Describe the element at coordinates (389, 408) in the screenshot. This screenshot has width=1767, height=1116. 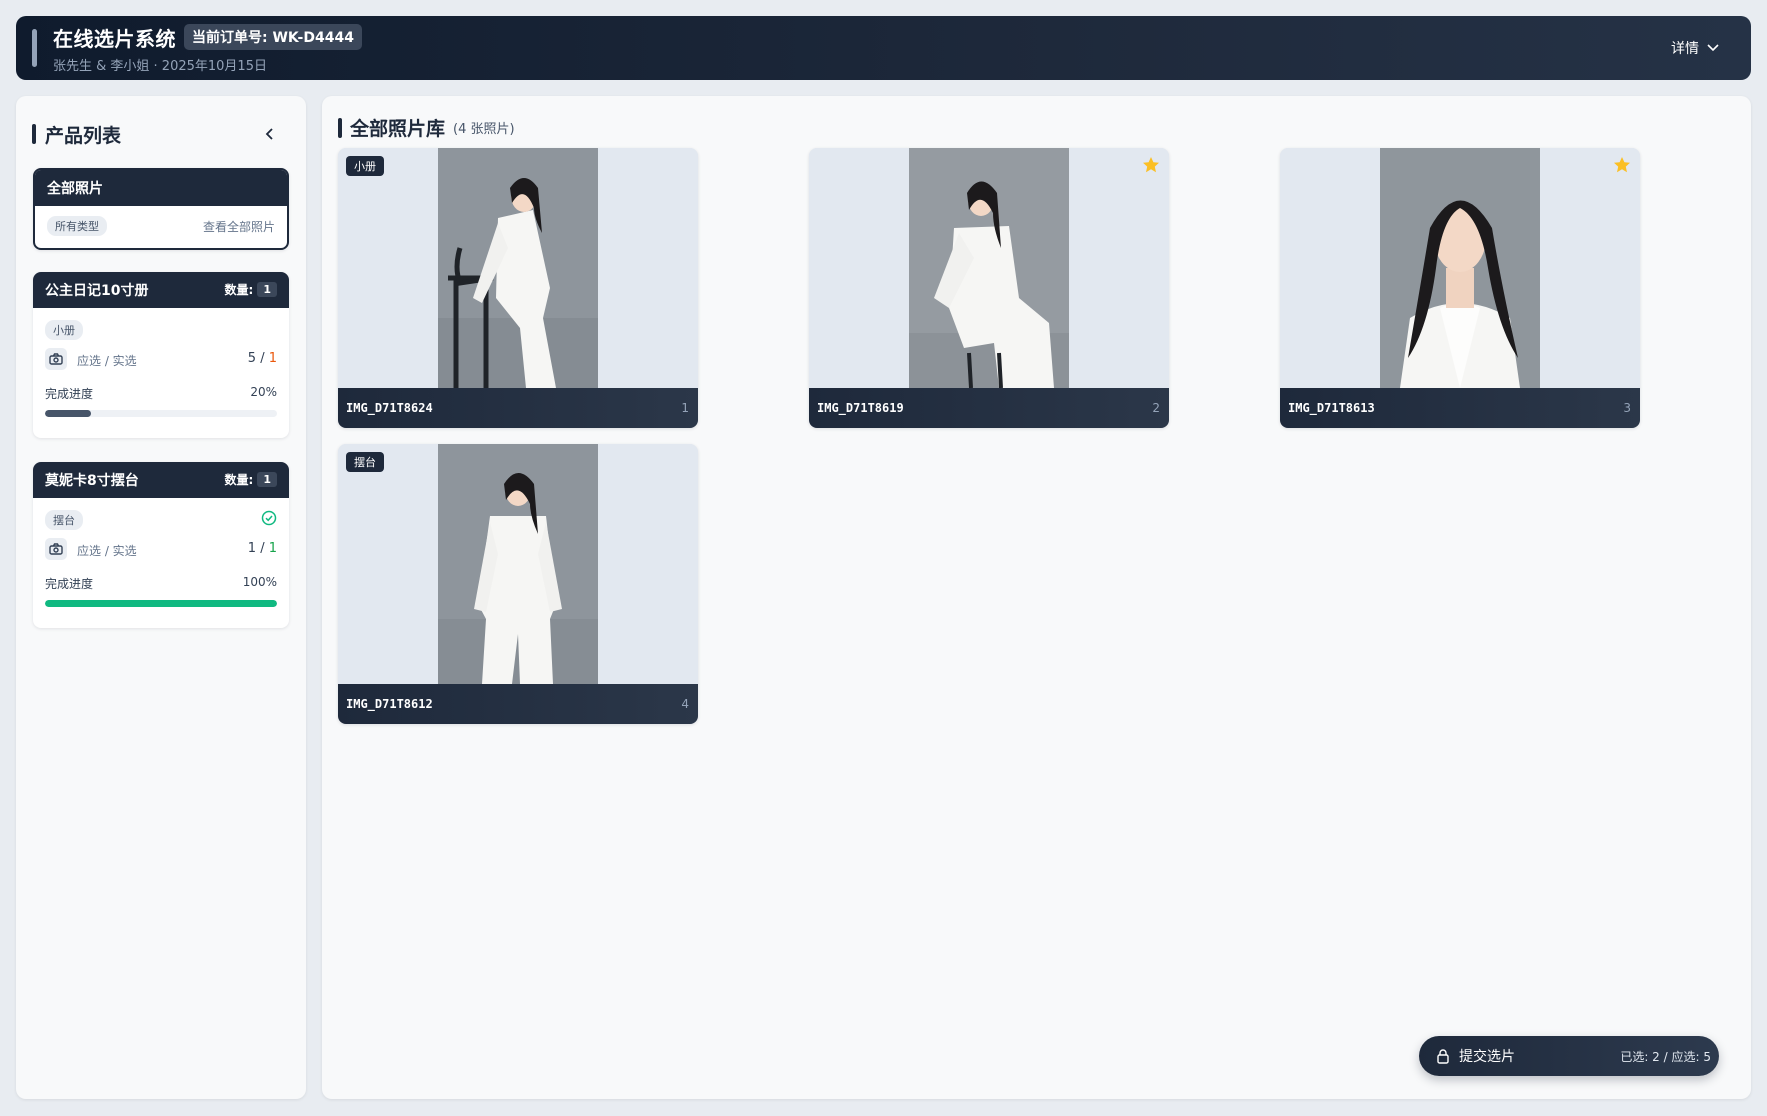
I see `photo-filename: IMG_D71T8624` at that location.